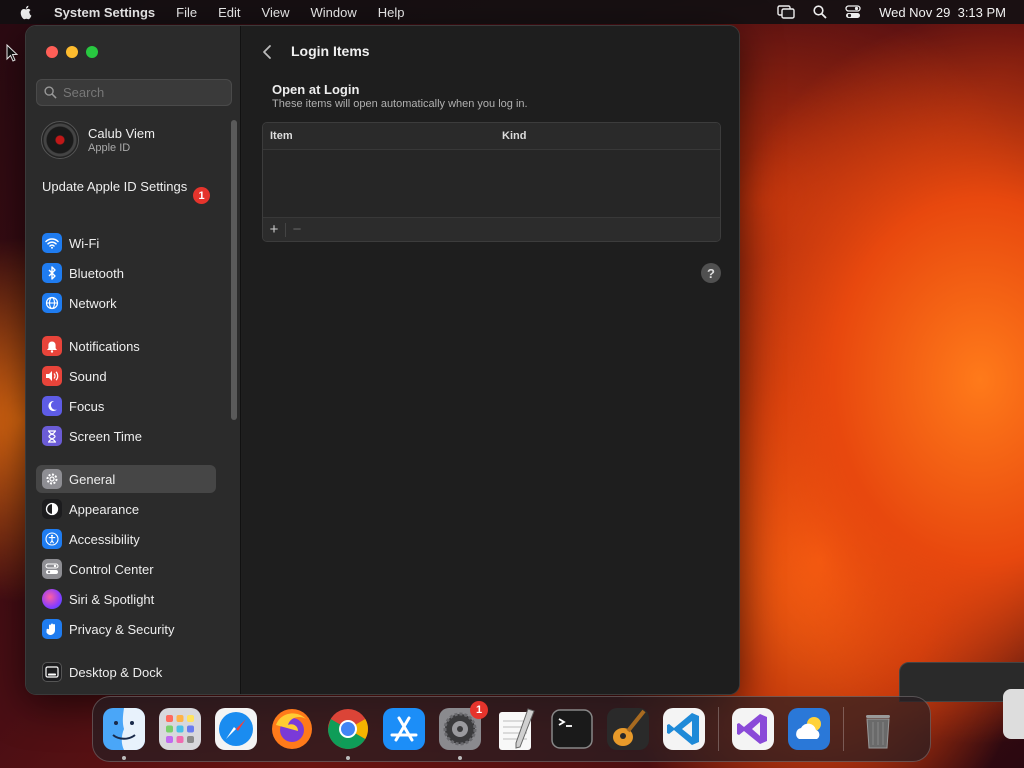 The height and width of the screenshot is (768, 1024). I want to click on sidebar-scrollbar, so click(234, 270).